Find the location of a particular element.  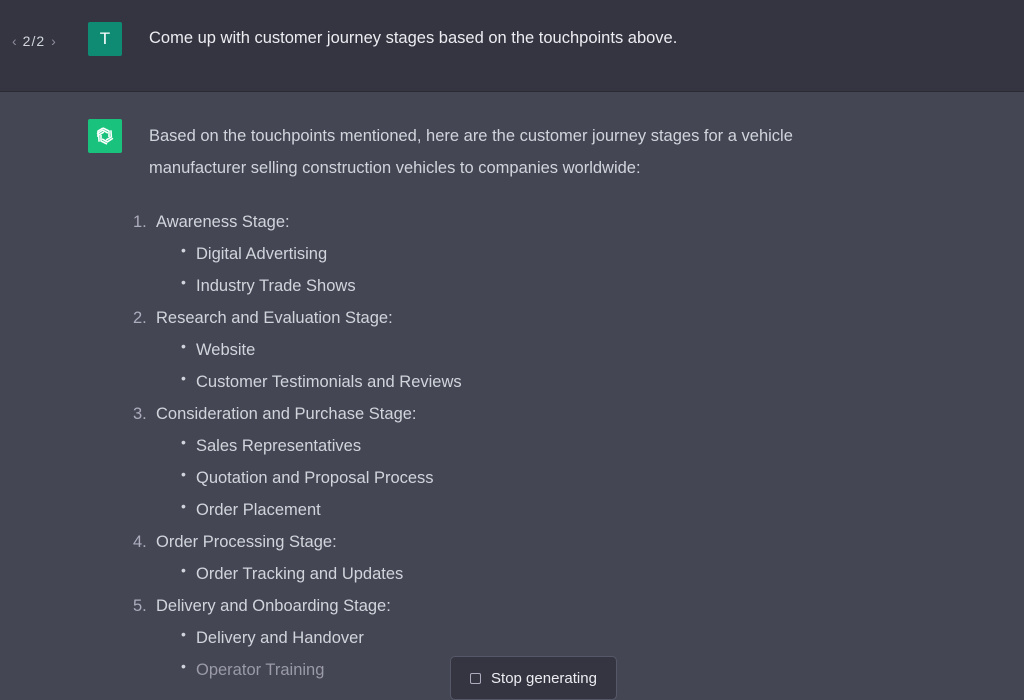

response-pager: ‹ 2/2 › is located at coordinates (34, 41).